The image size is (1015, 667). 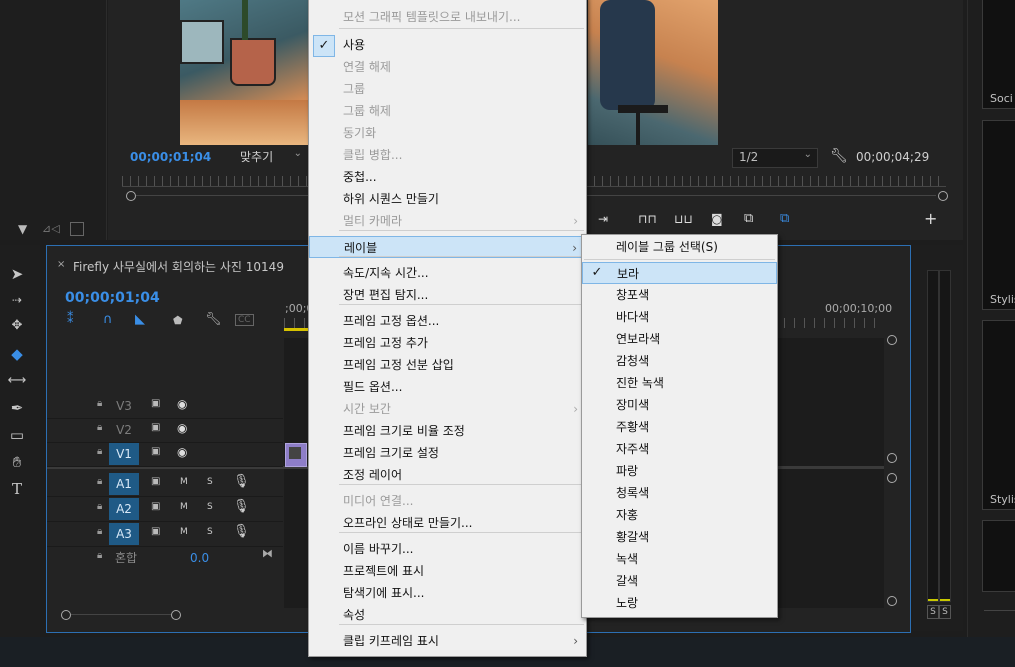 I want to click on scroll-track, so click(x=121, y=614).